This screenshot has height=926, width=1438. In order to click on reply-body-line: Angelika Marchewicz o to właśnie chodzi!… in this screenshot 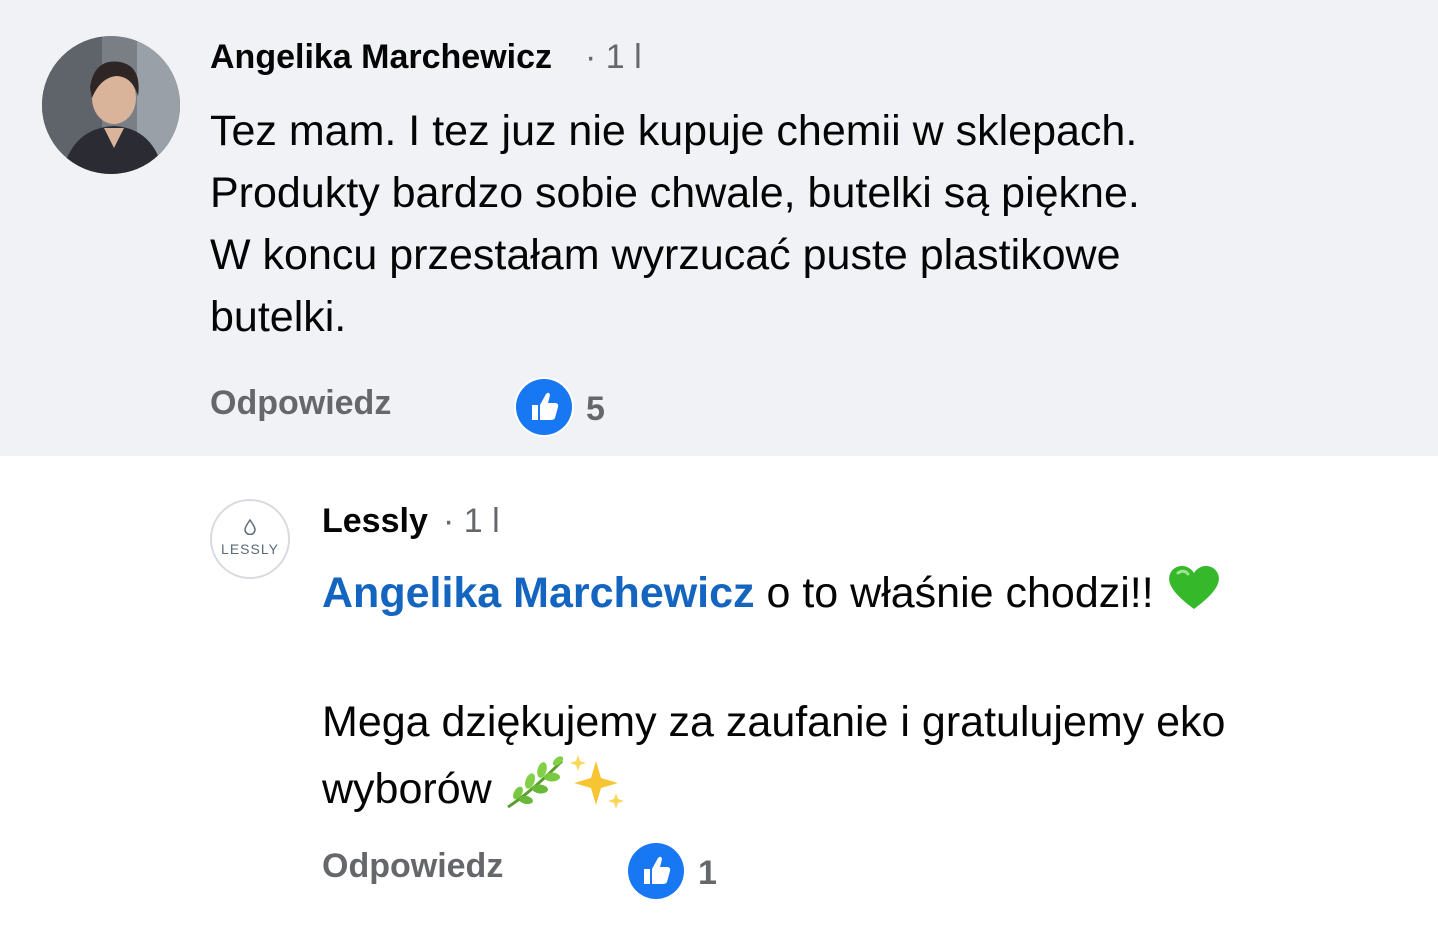, I will do `click(773, 595)`.